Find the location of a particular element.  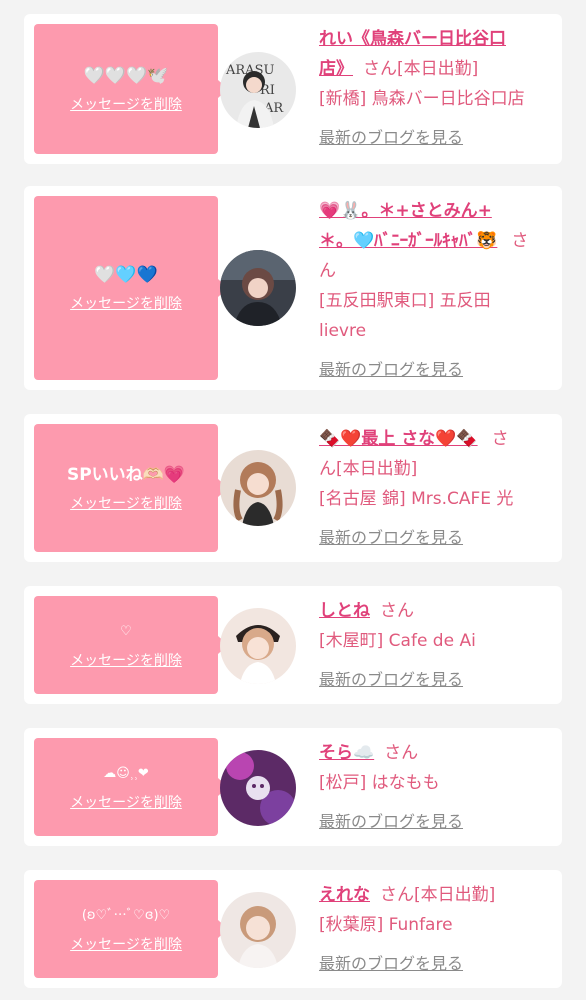

cast-name: えれな is located at coordinates (344, 895).